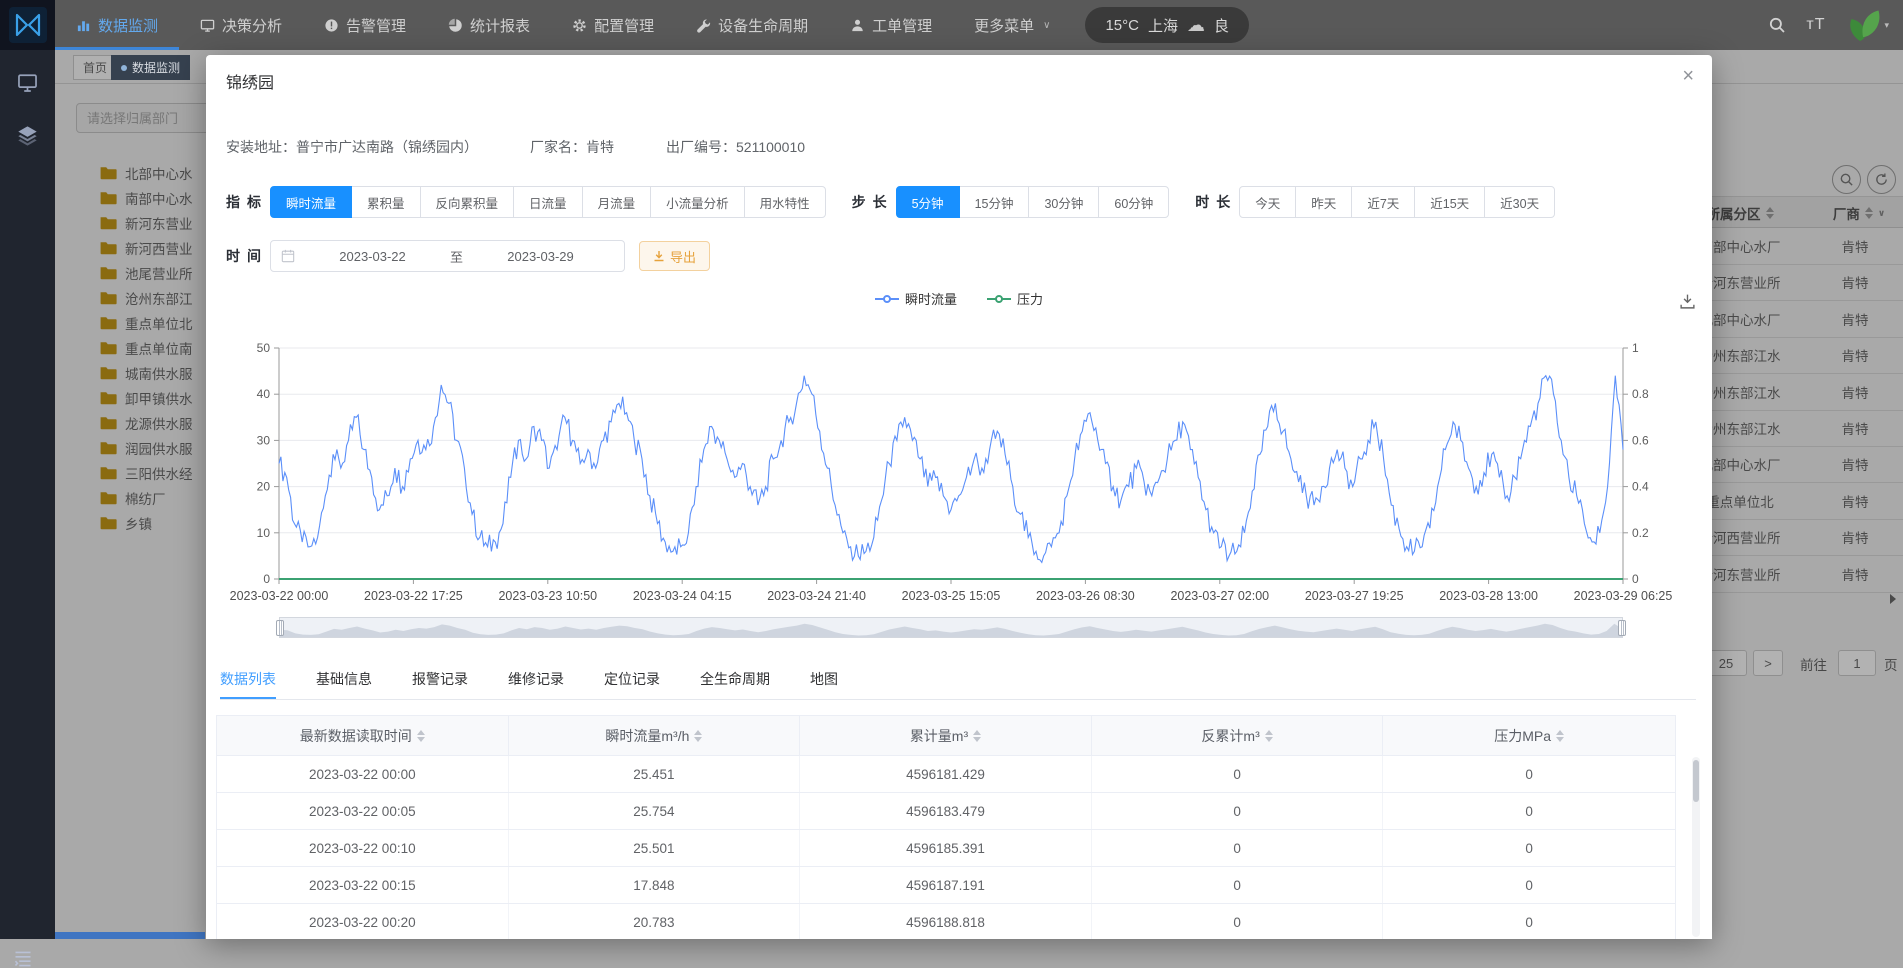 The image size is (1903, 968). Describe the element at coordinates (784, 202) in the screenshot. I see `indicator-option-6: 用水特性` at that location.